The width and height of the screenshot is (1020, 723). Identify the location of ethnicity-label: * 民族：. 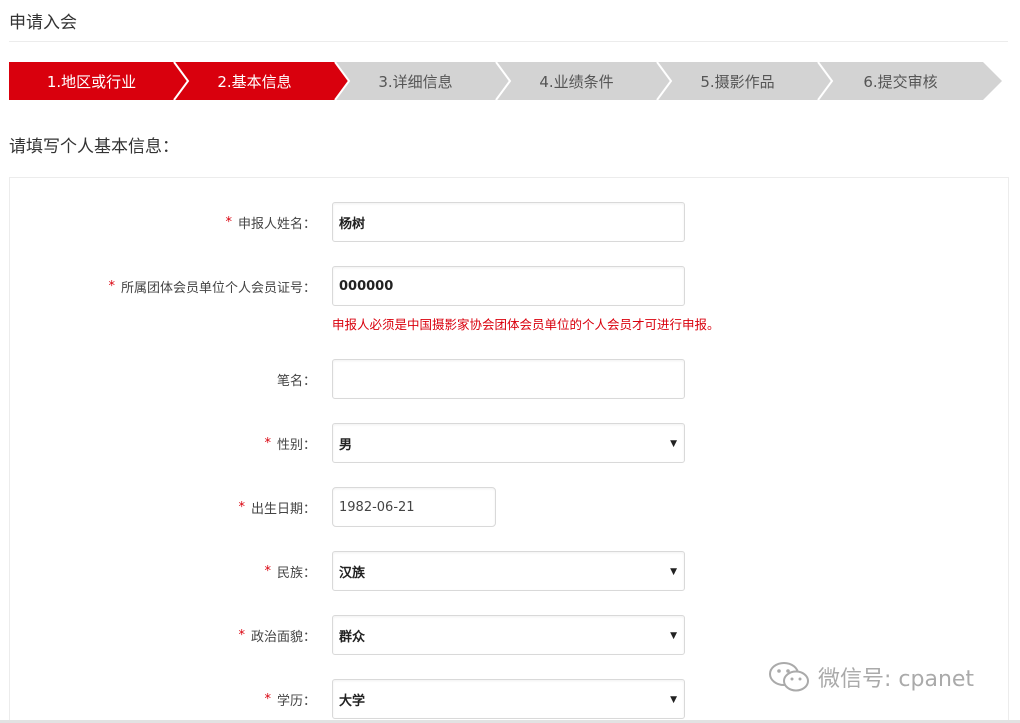
(290, 571).